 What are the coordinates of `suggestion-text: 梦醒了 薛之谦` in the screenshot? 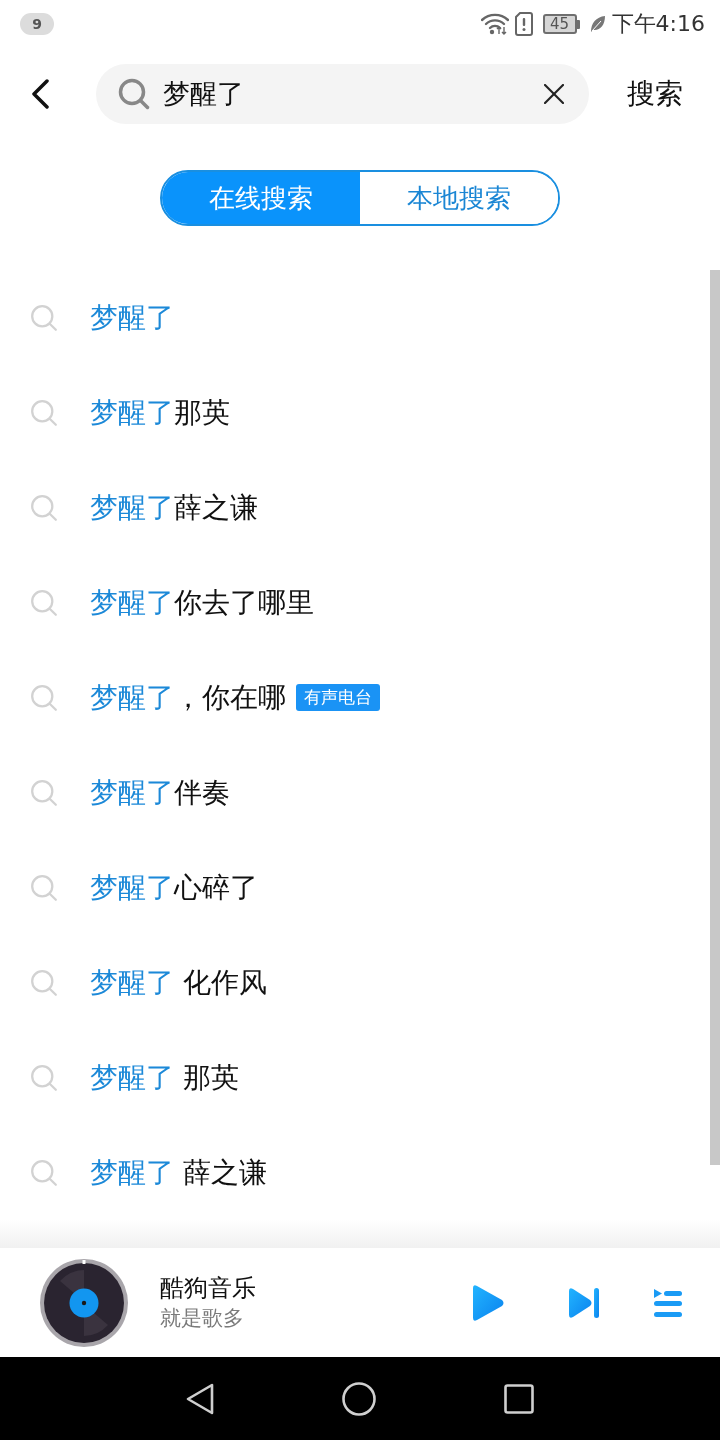 It's located at (178, 1172).